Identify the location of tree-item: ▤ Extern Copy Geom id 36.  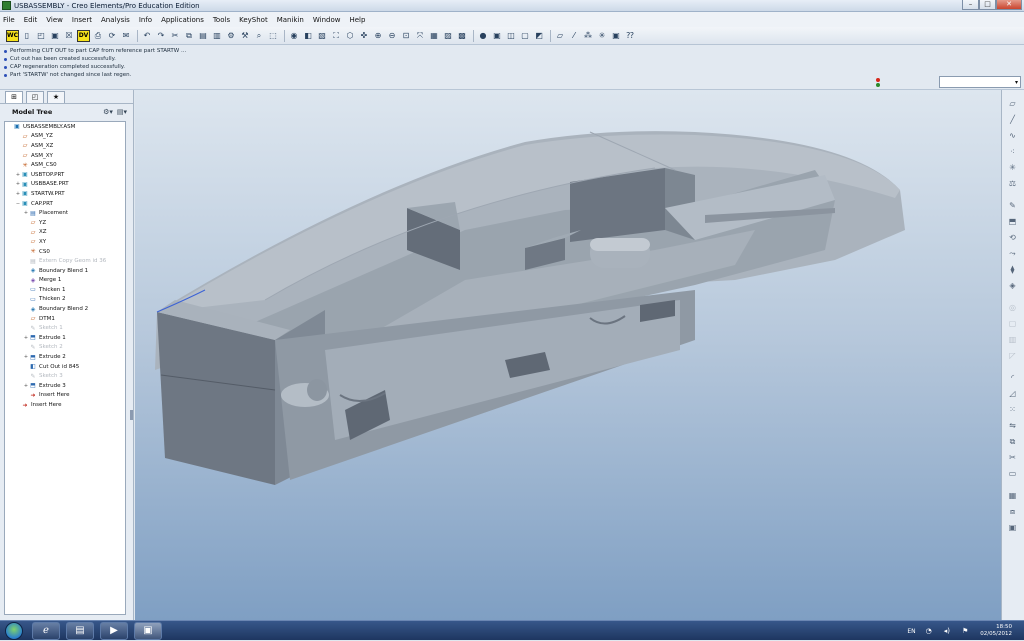
(65, 261).